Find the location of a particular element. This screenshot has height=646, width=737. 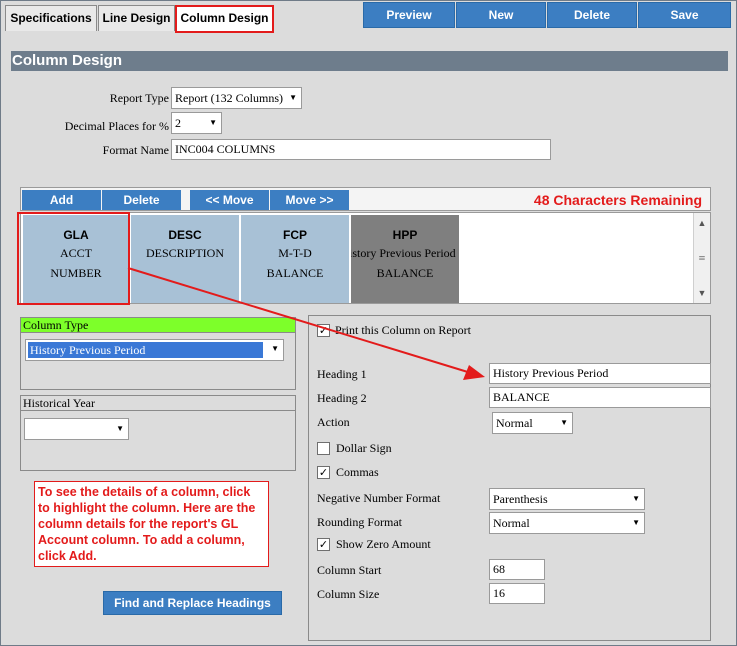

negative-format-label: Negative Number Format is located at coordinates (379, 498).